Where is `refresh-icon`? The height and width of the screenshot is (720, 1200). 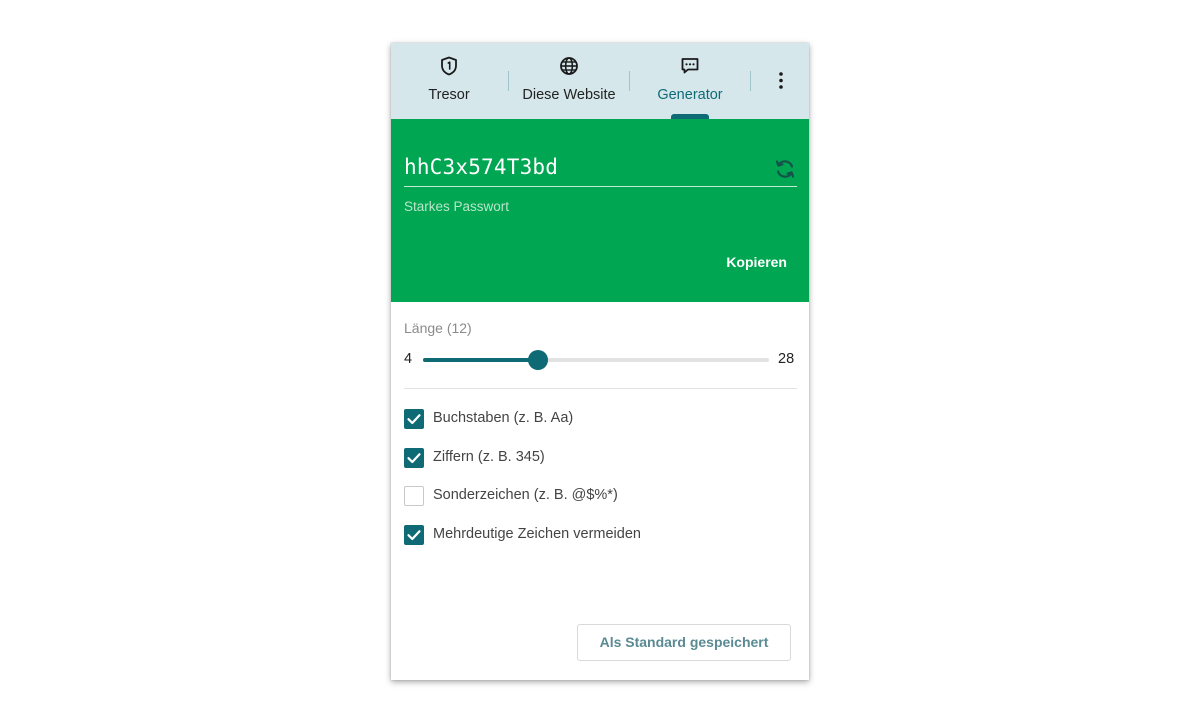
refresh-icon is located at coordinates (785, 172).